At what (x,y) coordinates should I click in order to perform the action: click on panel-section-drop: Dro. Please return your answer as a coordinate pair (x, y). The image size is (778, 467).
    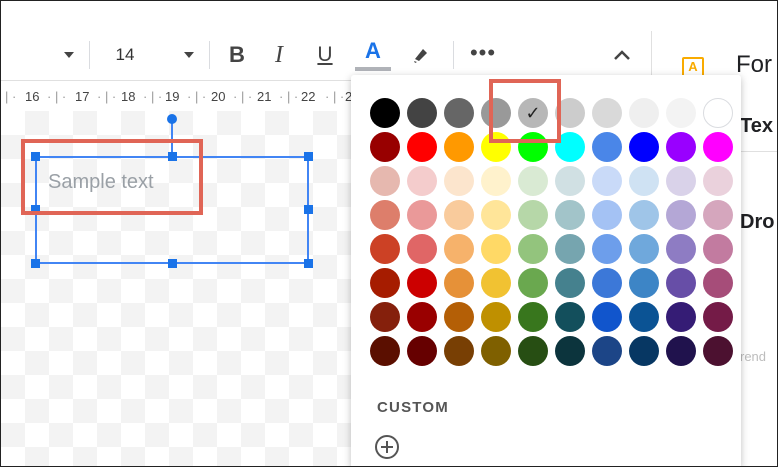
    Looking at the image, I should click on (757, 222).